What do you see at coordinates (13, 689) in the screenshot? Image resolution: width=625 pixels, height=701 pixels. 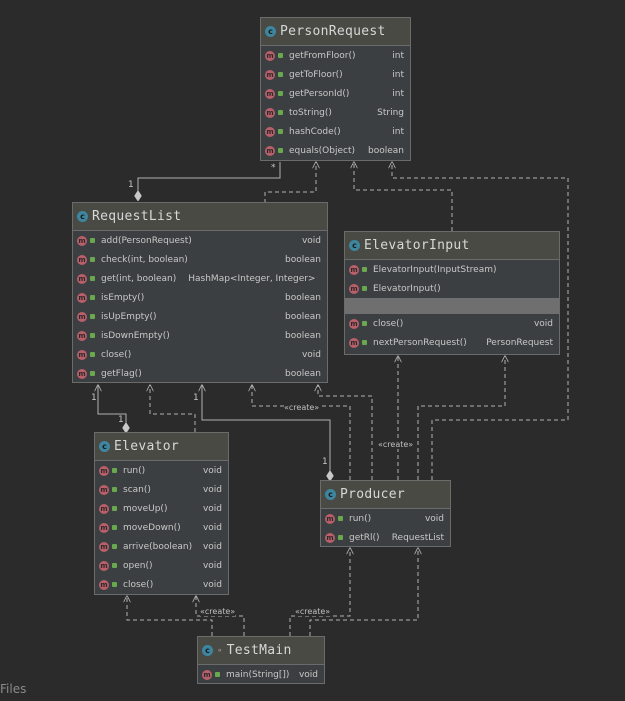 I see `files-panel-label: Files` at bounding box center [13, 689].